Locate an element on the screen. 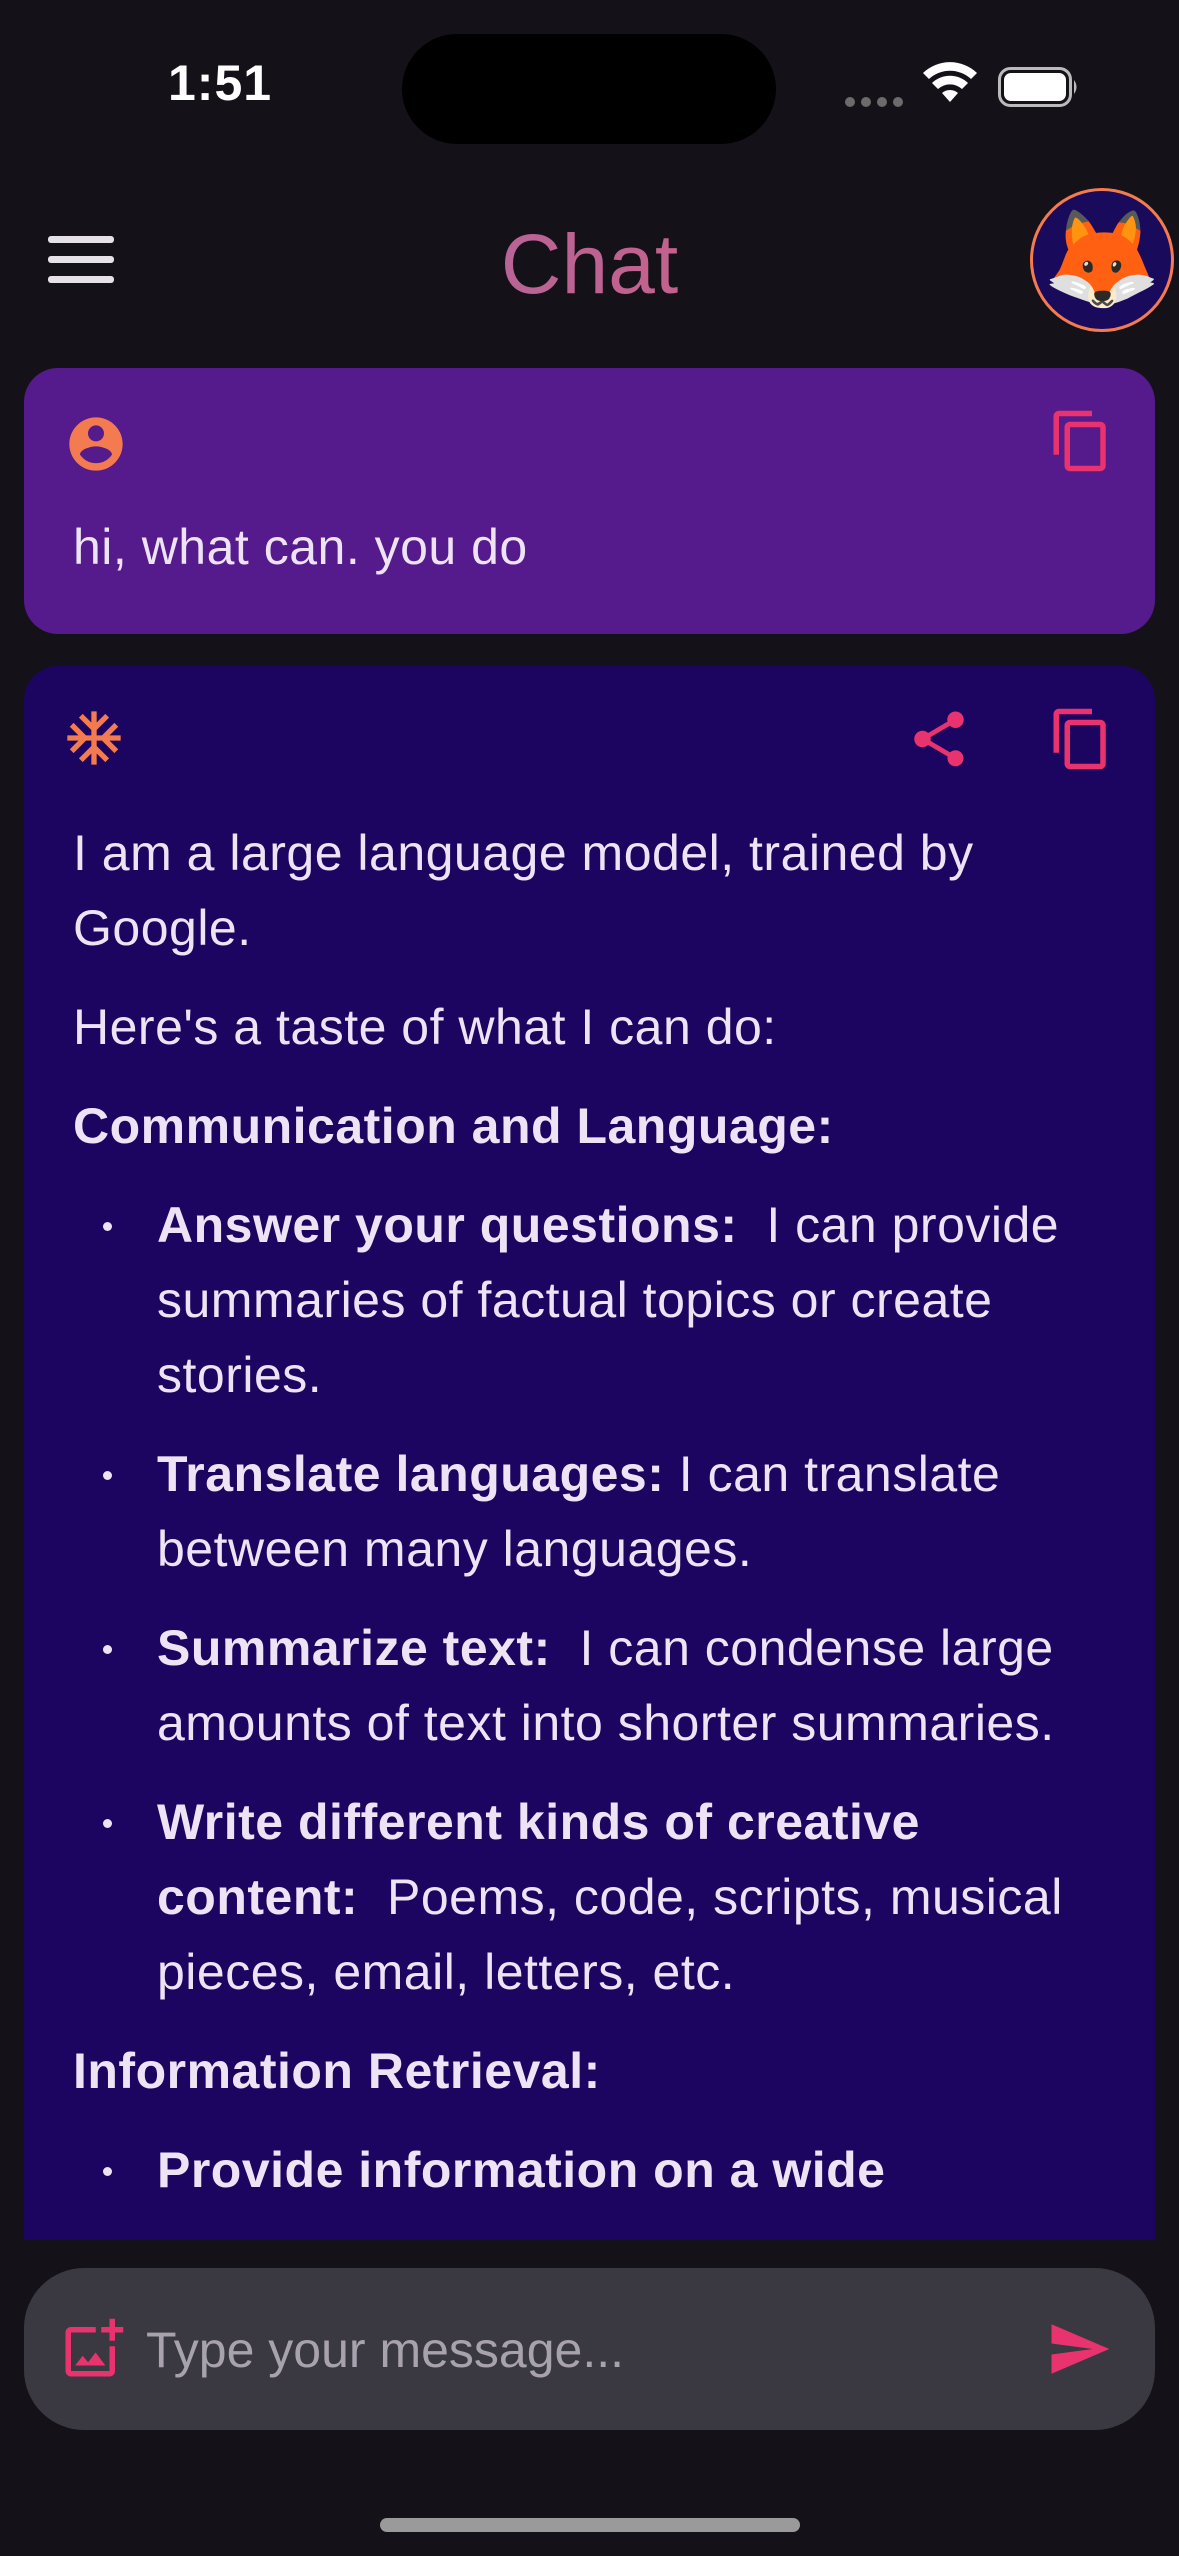 The width and height of the screenshot is (1179, 2556). status-time: 1:51 is located at coordinates (220, 83).